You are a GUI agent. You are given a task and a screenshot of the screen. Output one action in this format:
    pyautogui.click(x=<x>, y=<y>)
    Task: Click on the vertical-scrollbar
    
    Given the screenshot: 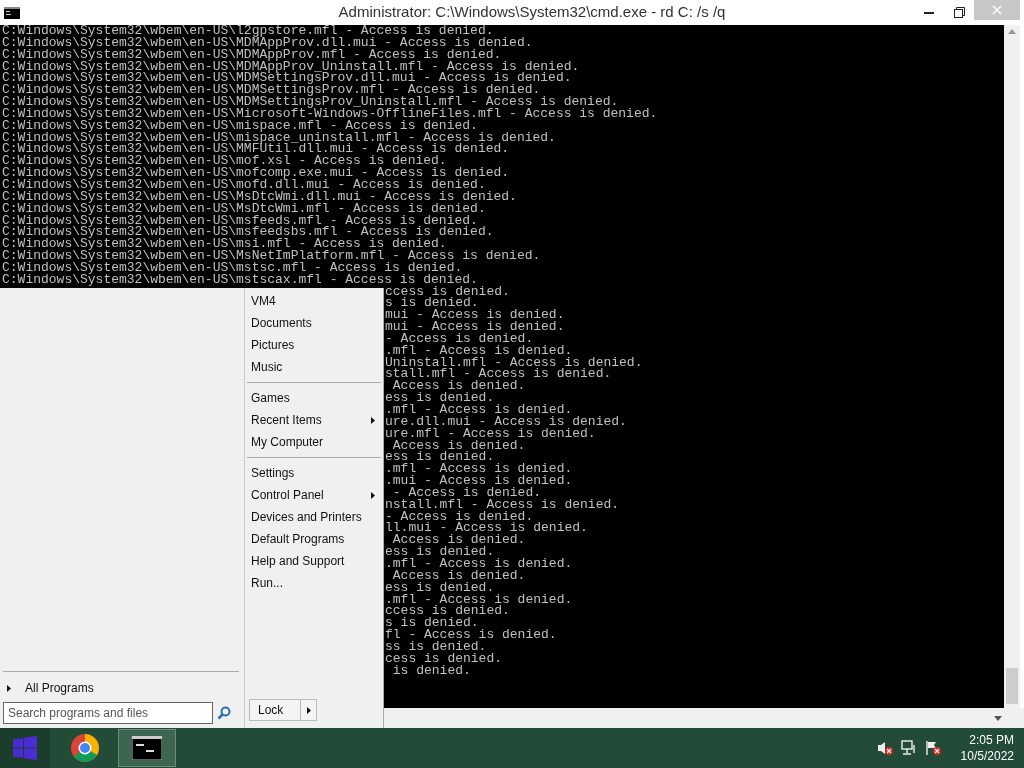 What is the action you would take?
    pyautogui.click(x=1012, y=366)
    